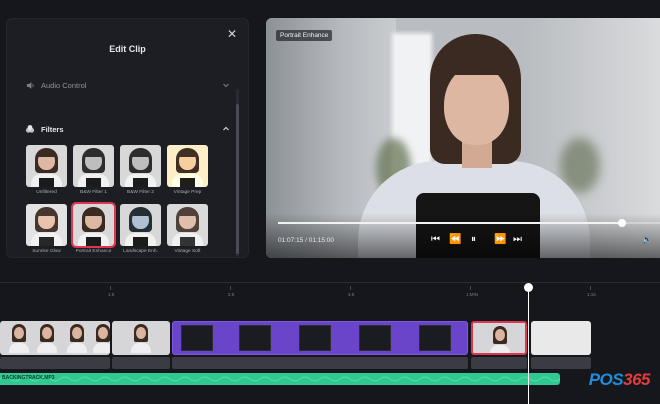  Describe the element at coordinates (606, 379) in the screenshot. I see `logo-text: POS` at that location.